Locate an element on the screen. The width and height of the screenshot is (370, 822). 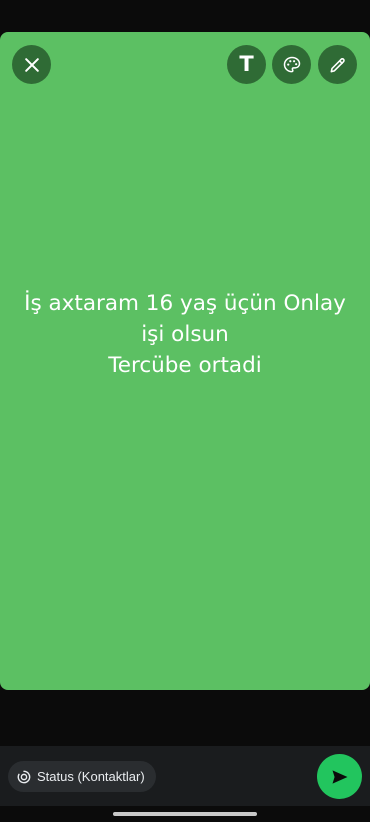
text-tool-button: T is located at coordinates (246, 64).